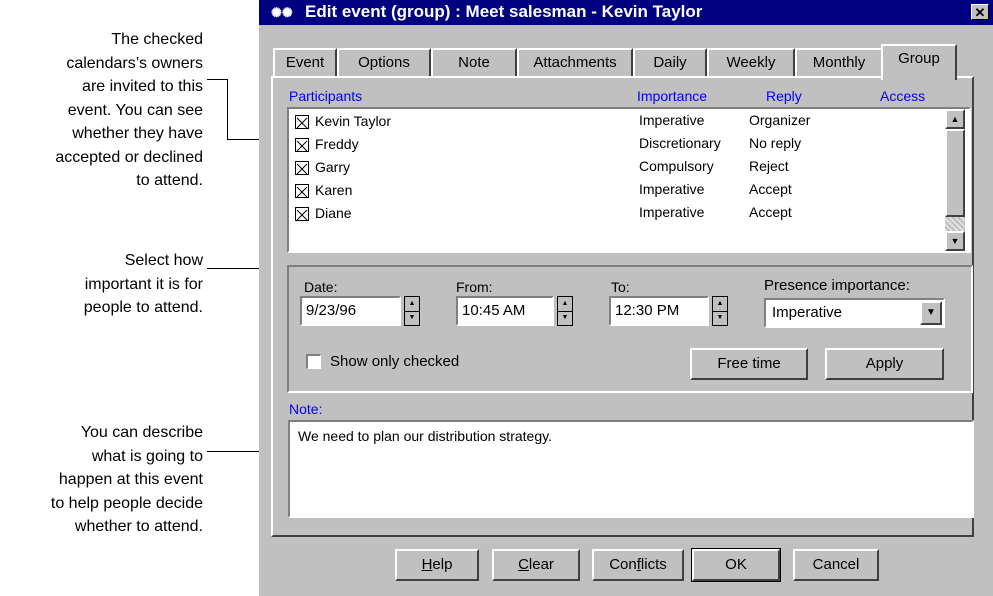  I want to click on annotation-line: important it is for, so click(143, 284).